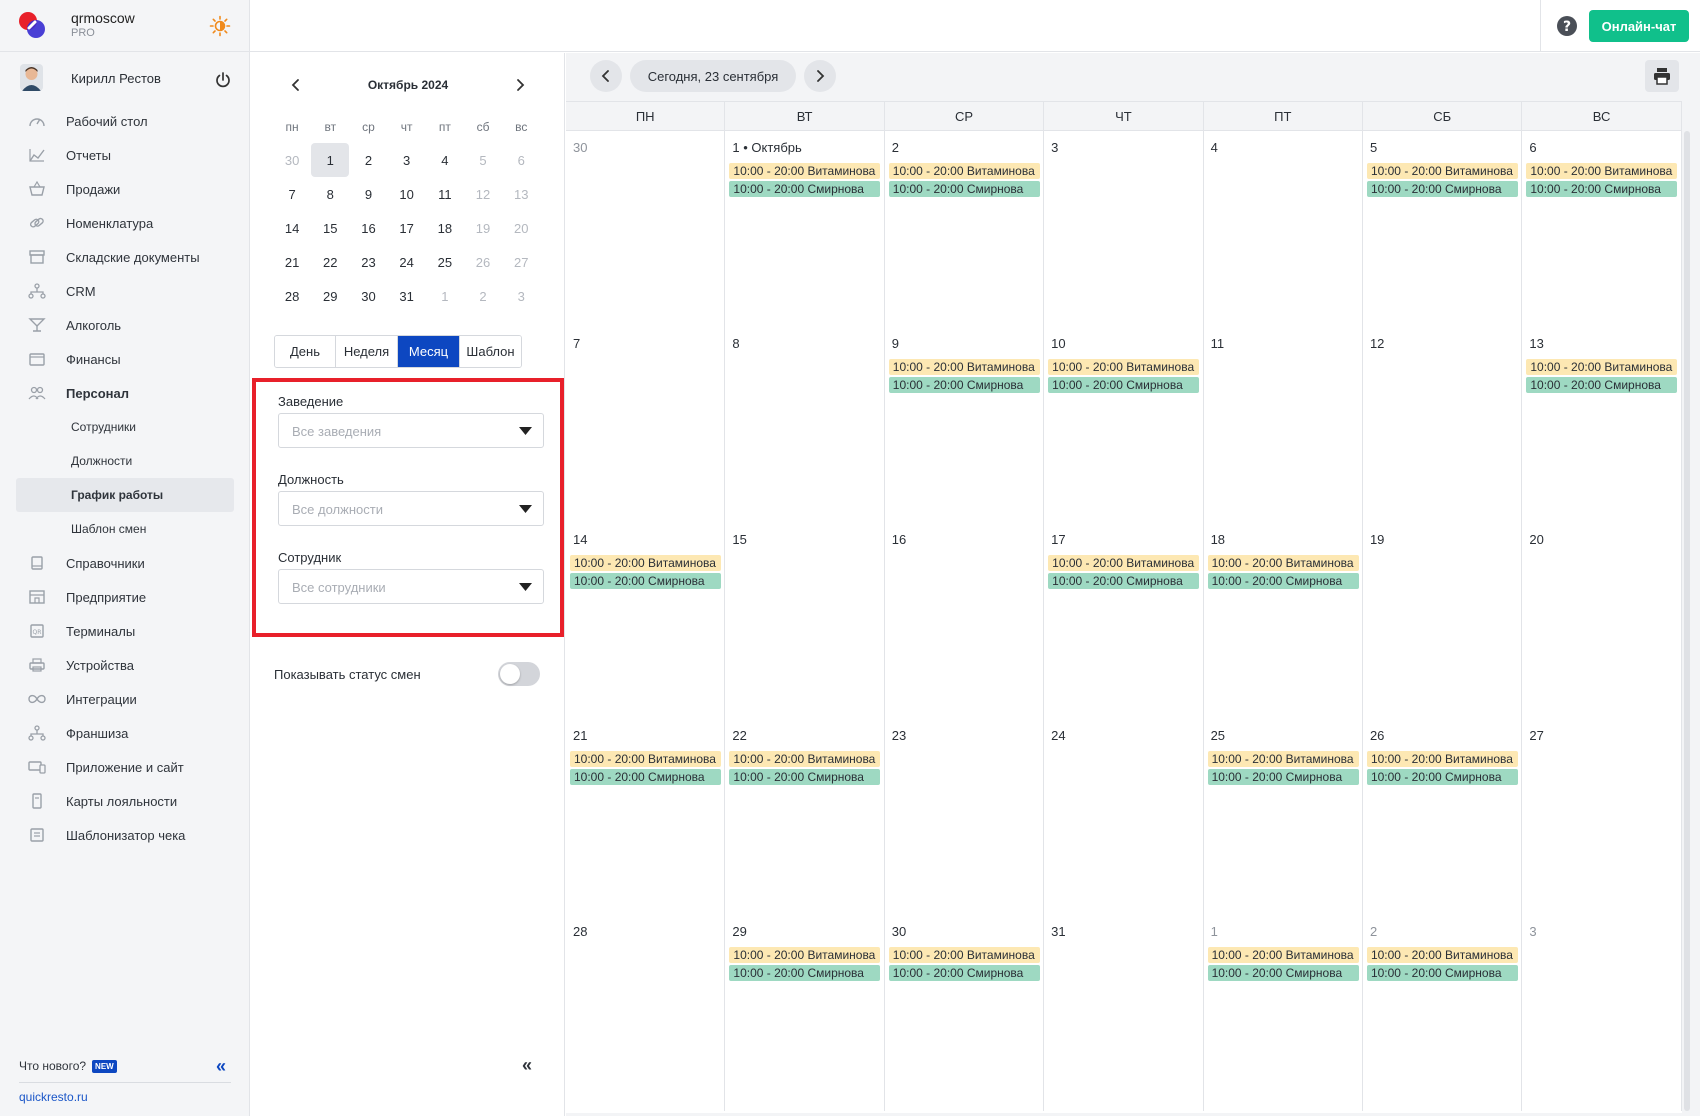  What do you see at coordinates (1283, 425) in the screenshot?
I see `calendar-day: 11` at bounding box center [1283, 425].